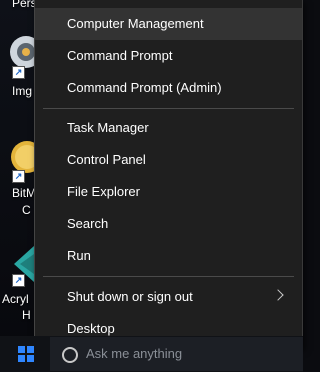 The image size is (320, 372). I want to click on menu-item-control-panel: Control Panel, so click(168, 160).